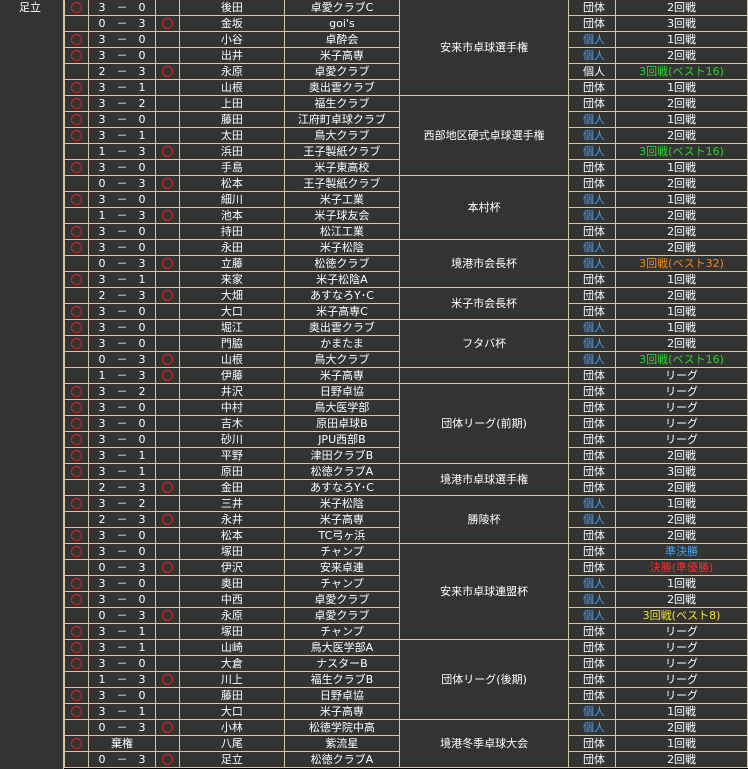 The width and height of the screenshot is (748, 769). Describe the element at coordinates (342, 327) in the screenshot. I see `opponent-team: 奥出雲クラブ` at that location.